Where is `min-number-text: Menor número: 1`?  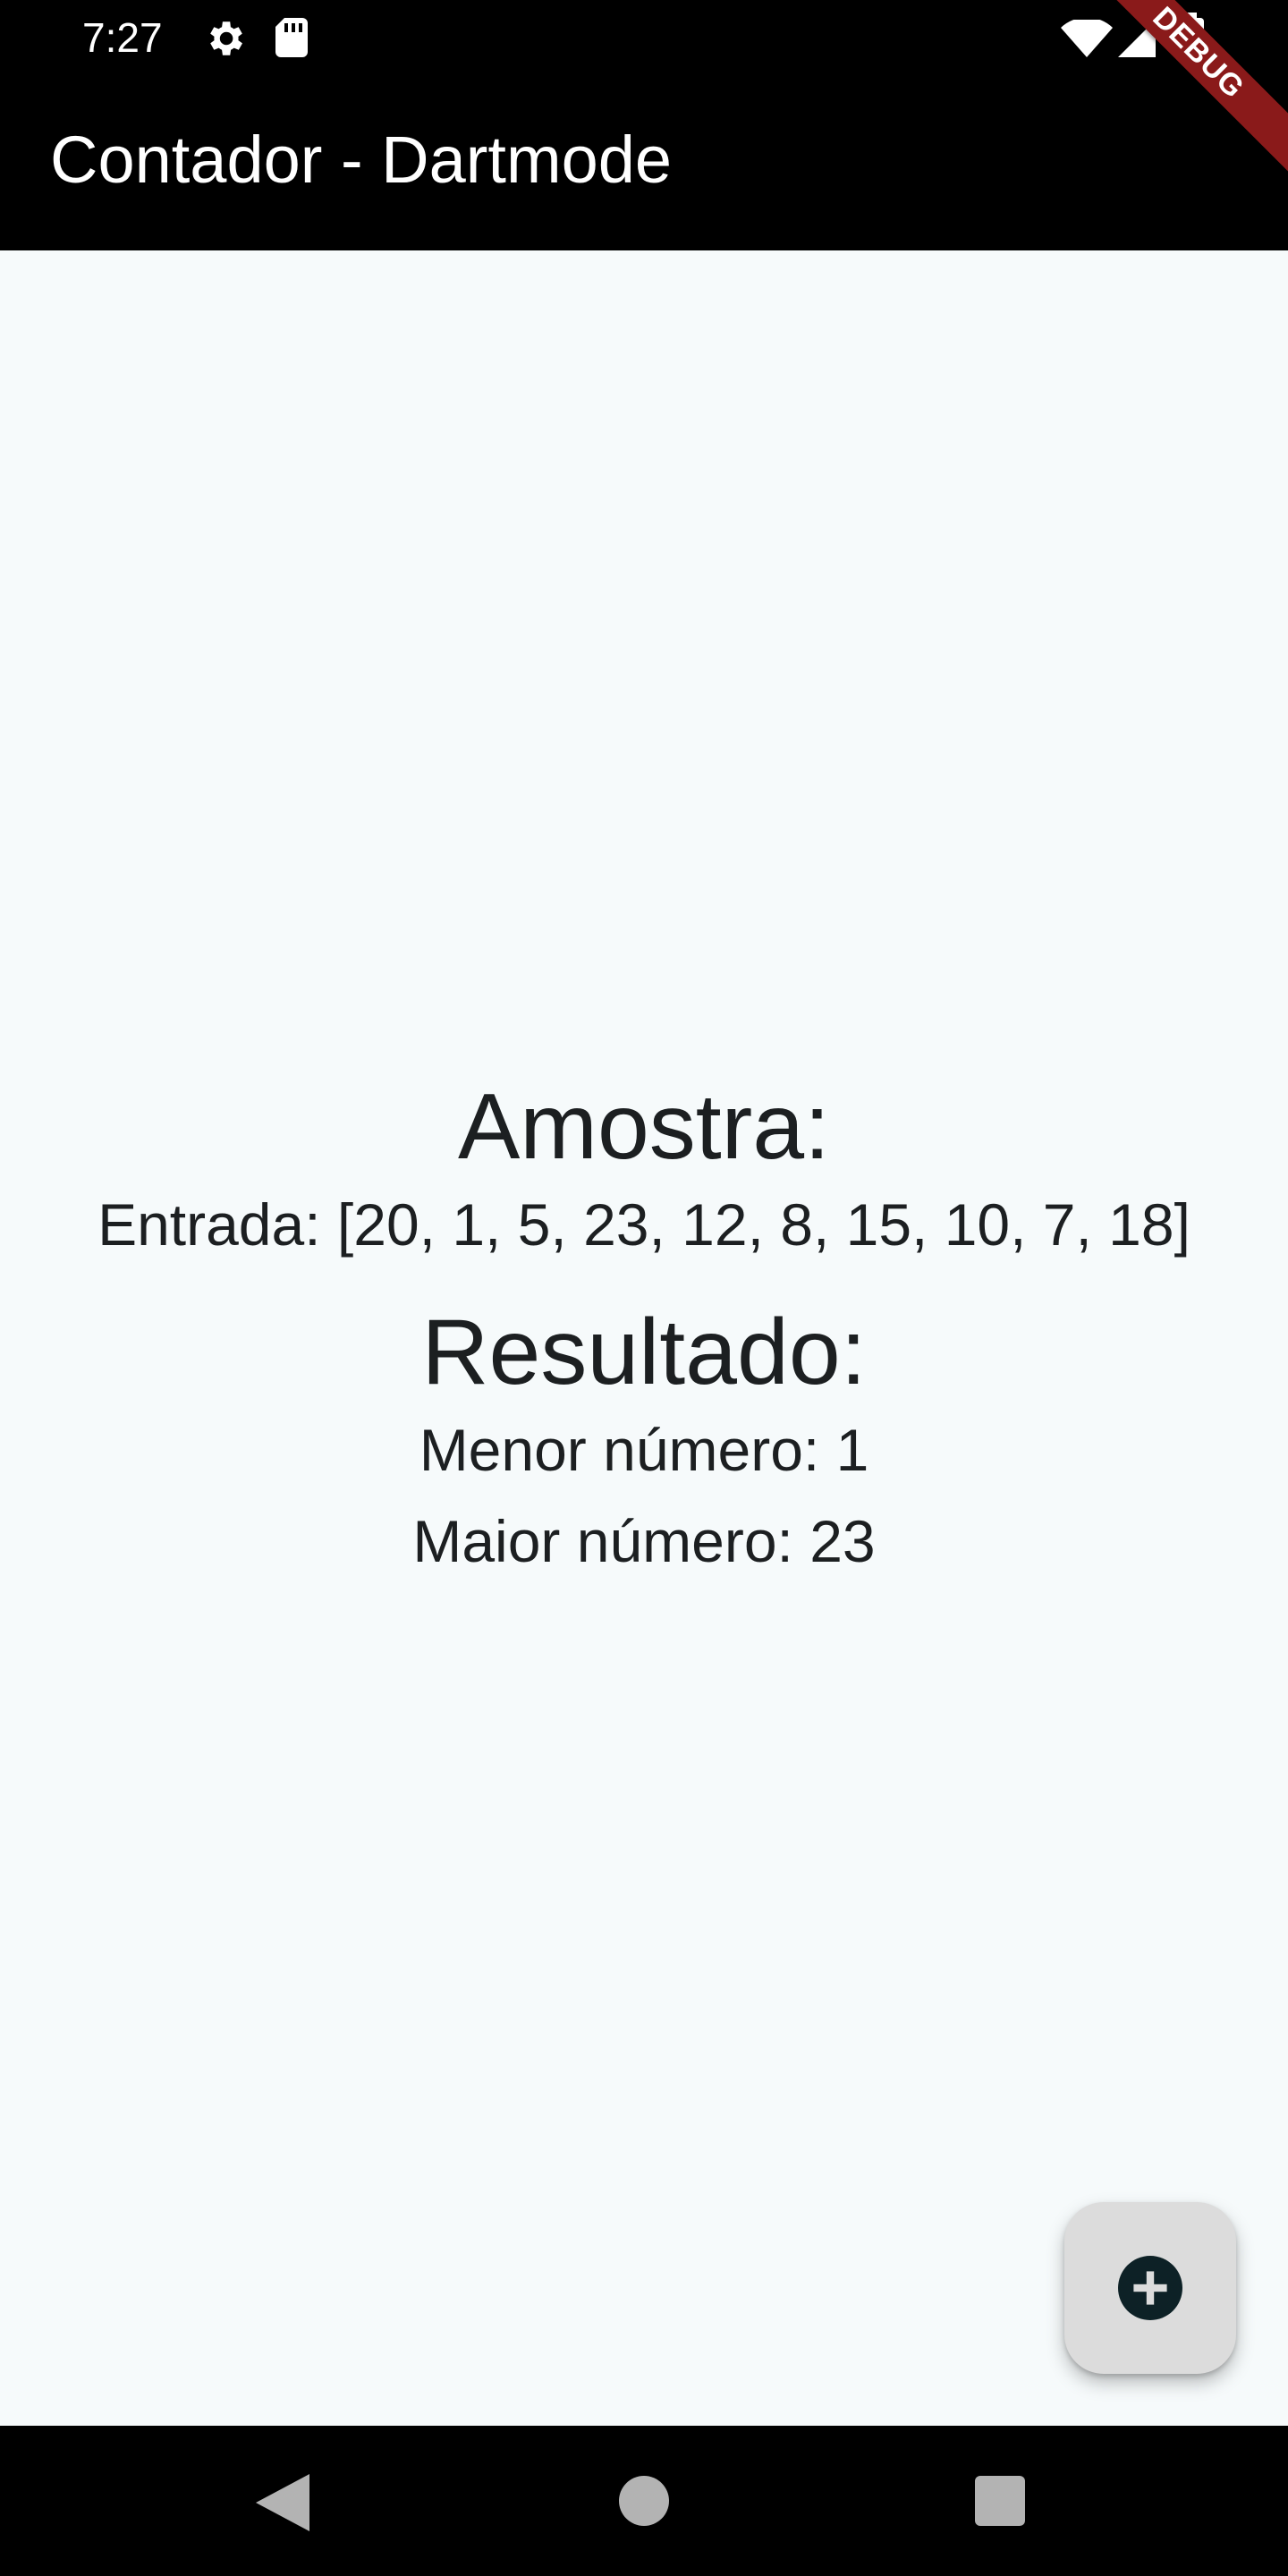
min-number-text: Menor número: 1 is located at coordinates (644, 1450).